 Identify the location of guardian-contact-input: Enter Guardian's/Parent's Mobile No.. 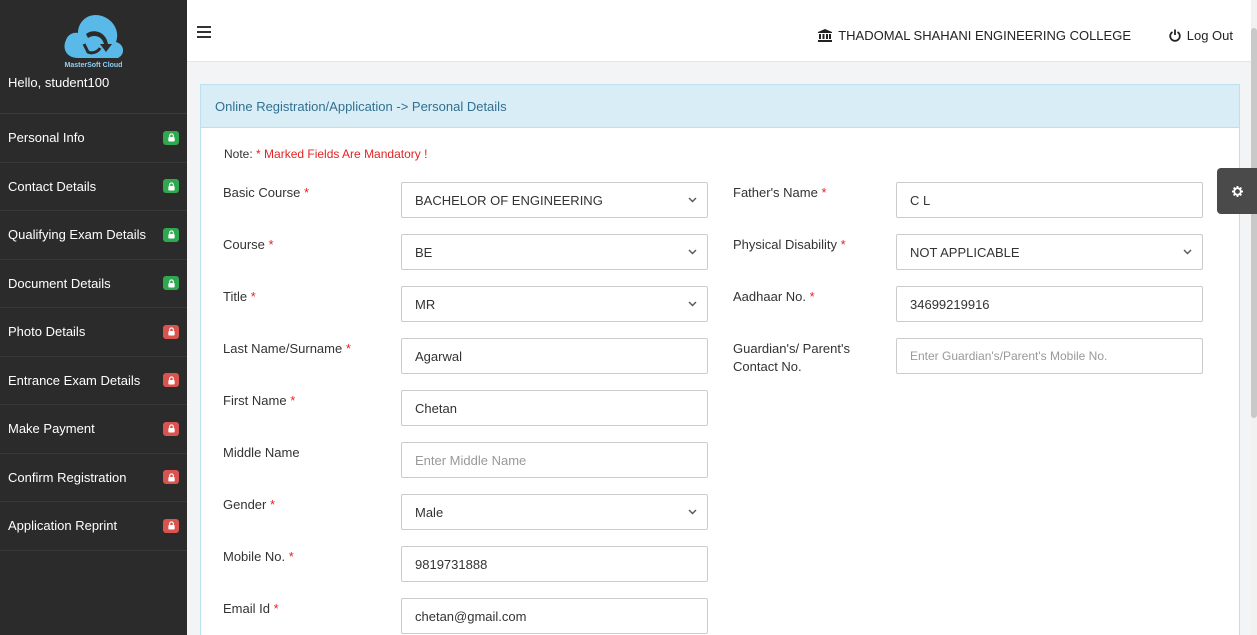
(1049, 356).